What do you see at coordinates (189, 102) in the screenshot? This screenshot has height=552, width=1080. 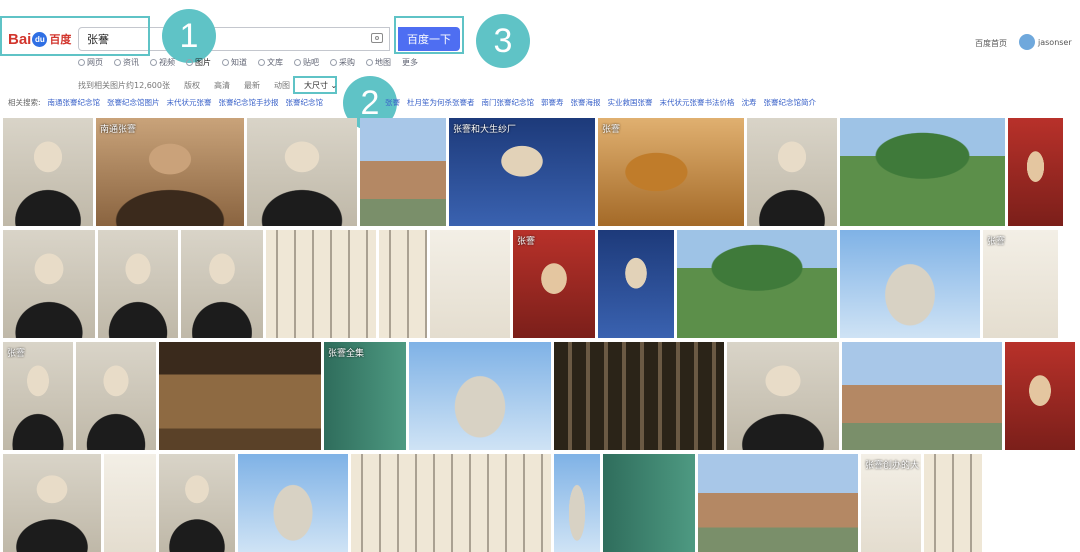 I see `related-link: 末代状元张謇` at bounding box center [189, 102].